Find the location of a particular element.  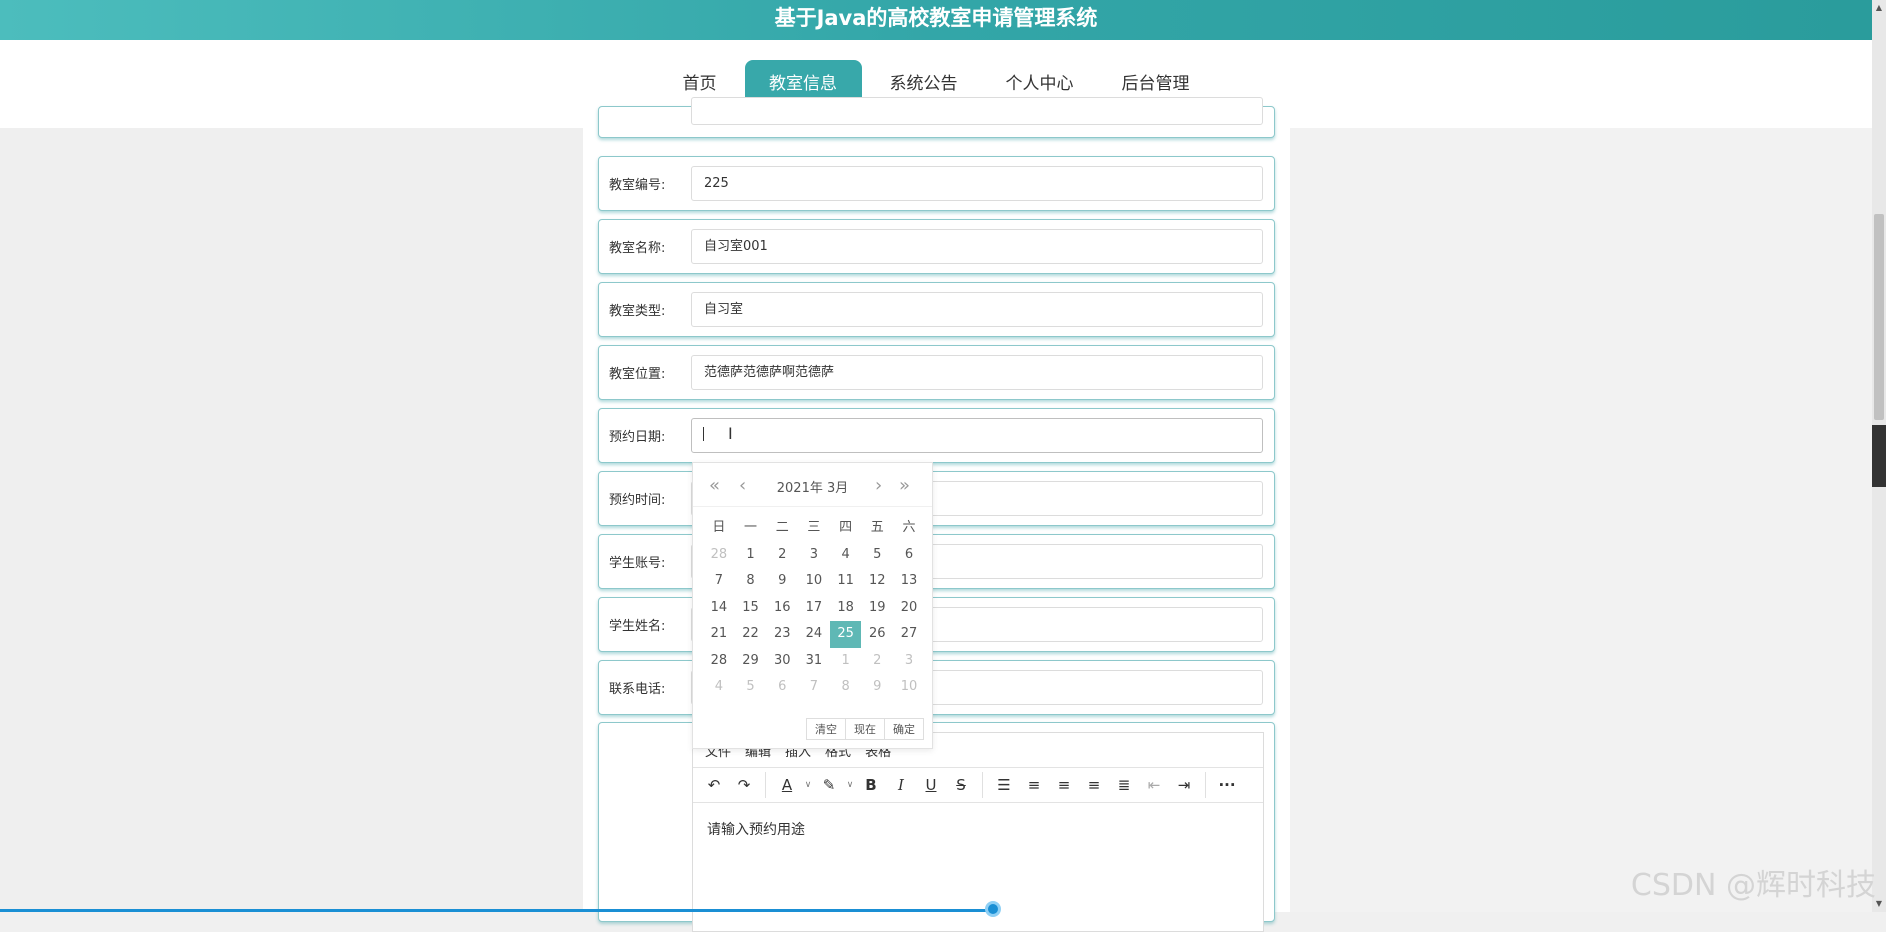

weekday-label: 六 is located at coordinates (909, 528).